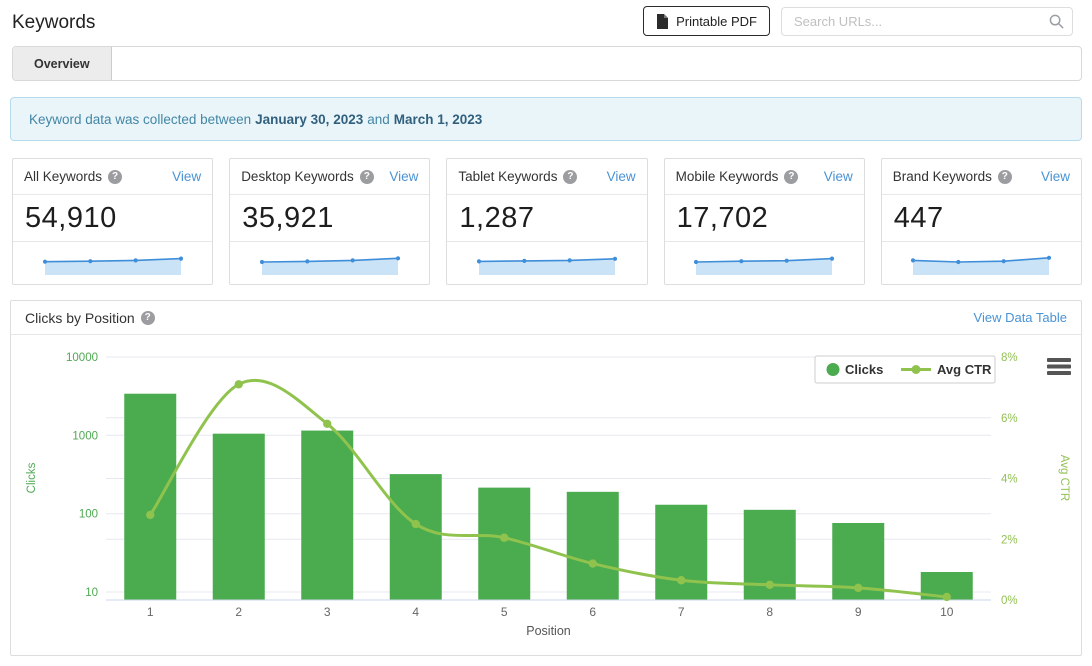 The height and width of the screenshot is (666, 1092). What do you see at coordinates (981, 218) in the screenshot?
I see `card-value: 447` at bounding box center [981, 218].